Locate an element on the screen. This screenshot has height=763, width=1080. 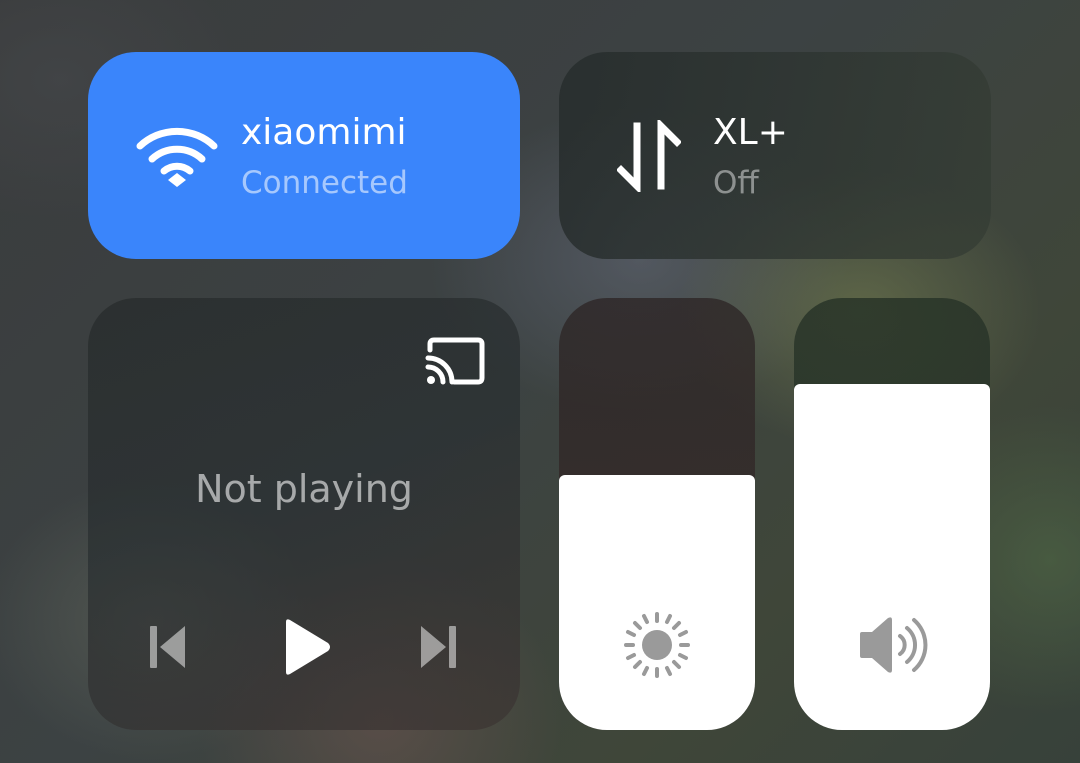
mobile-data-arrows-icon is located at coordinates (649, 156).